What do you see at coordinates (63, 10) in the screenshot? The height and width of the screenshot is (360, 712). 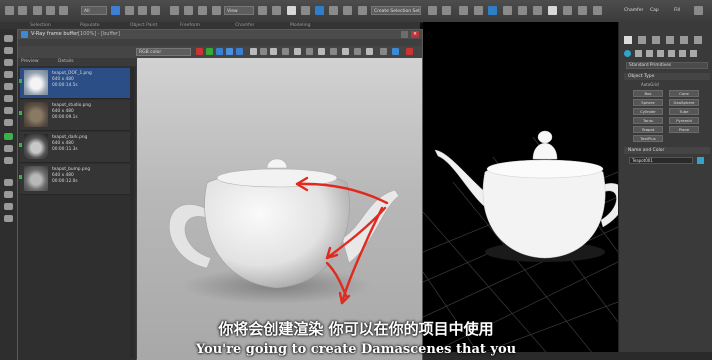 I see `bind-space-warp-icon` at bounding box center [63, 10].